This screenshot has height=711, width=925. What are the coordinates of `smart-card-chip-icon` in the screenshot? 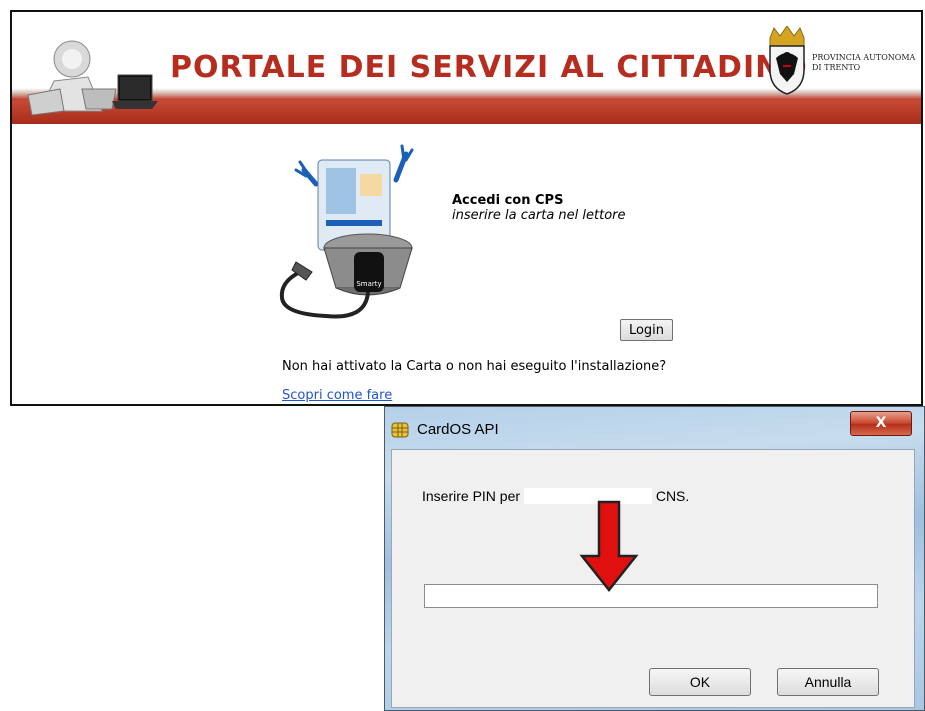 It's located at (400, 430).